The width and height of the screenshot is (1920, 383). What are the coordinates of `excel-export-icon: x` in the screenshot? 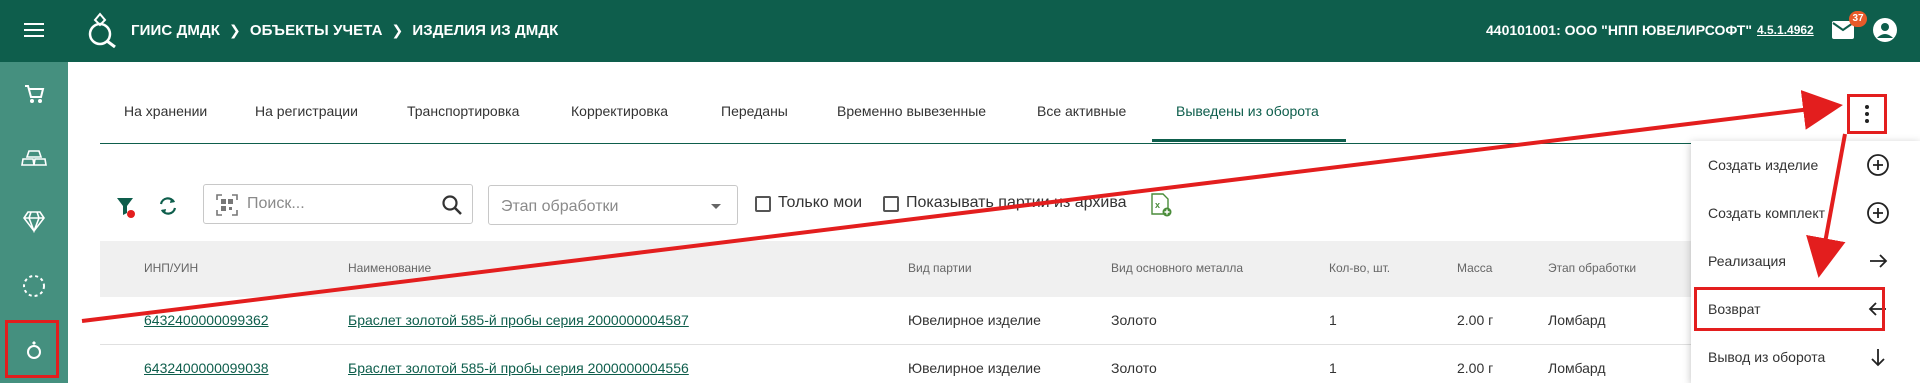 It's located at (1161, 205).